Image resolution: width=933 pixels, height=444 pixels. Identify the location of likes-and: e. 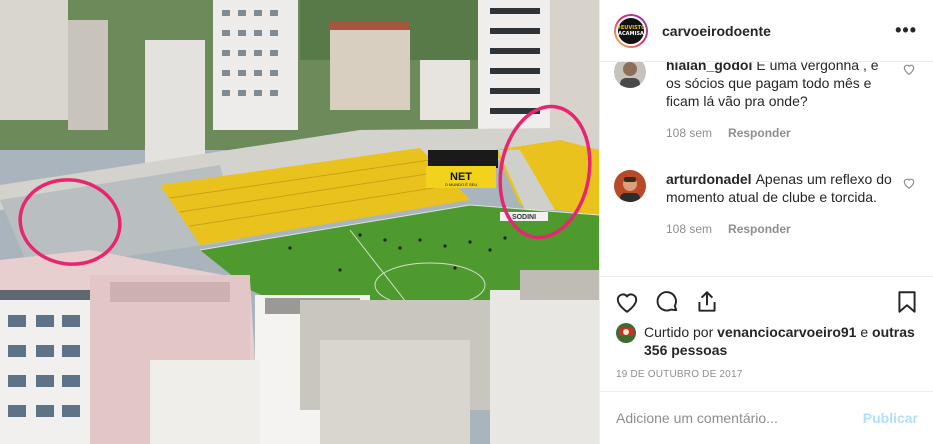
(864, 332).